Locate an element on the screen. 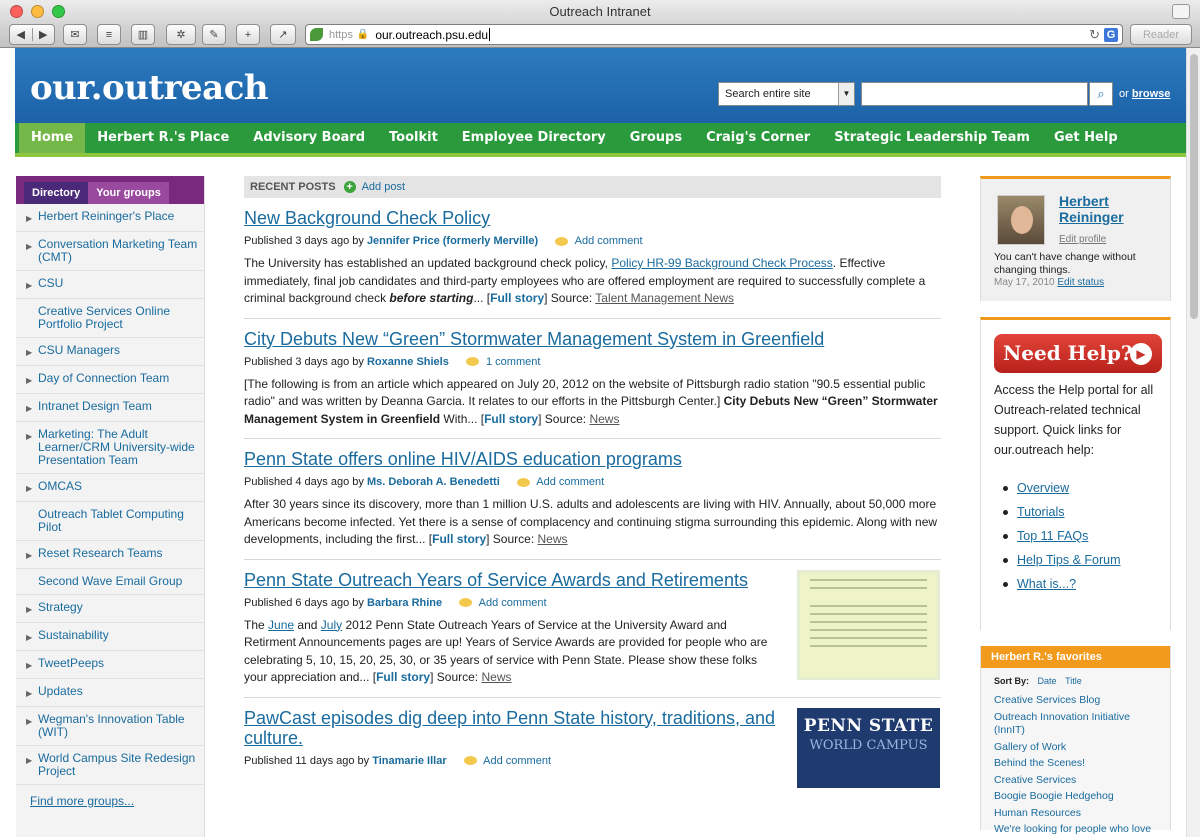 The width and height of the screenshot is (1200, 837). favorite-link: Behind the Scenes! is located at coordinates (1076, 764).